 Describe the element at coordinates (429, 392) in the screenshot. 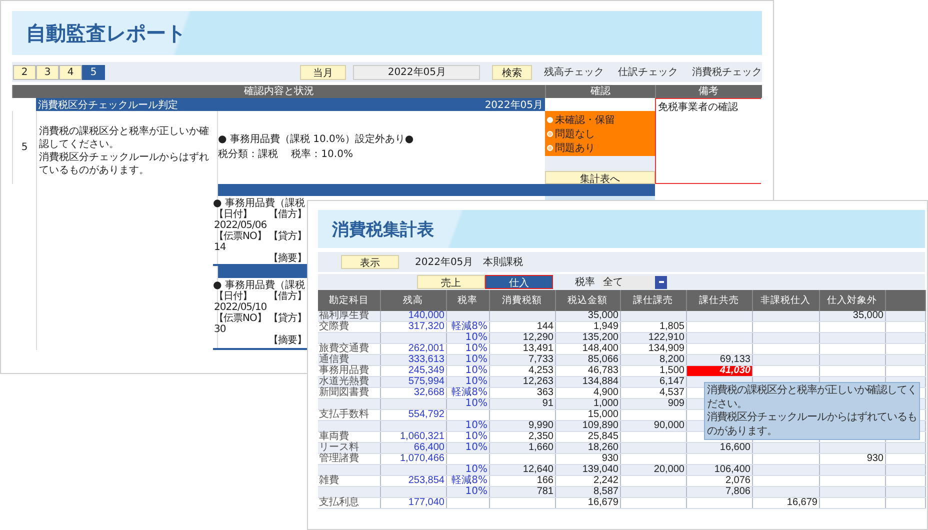

I see `table-cell: 32,668` at that location.